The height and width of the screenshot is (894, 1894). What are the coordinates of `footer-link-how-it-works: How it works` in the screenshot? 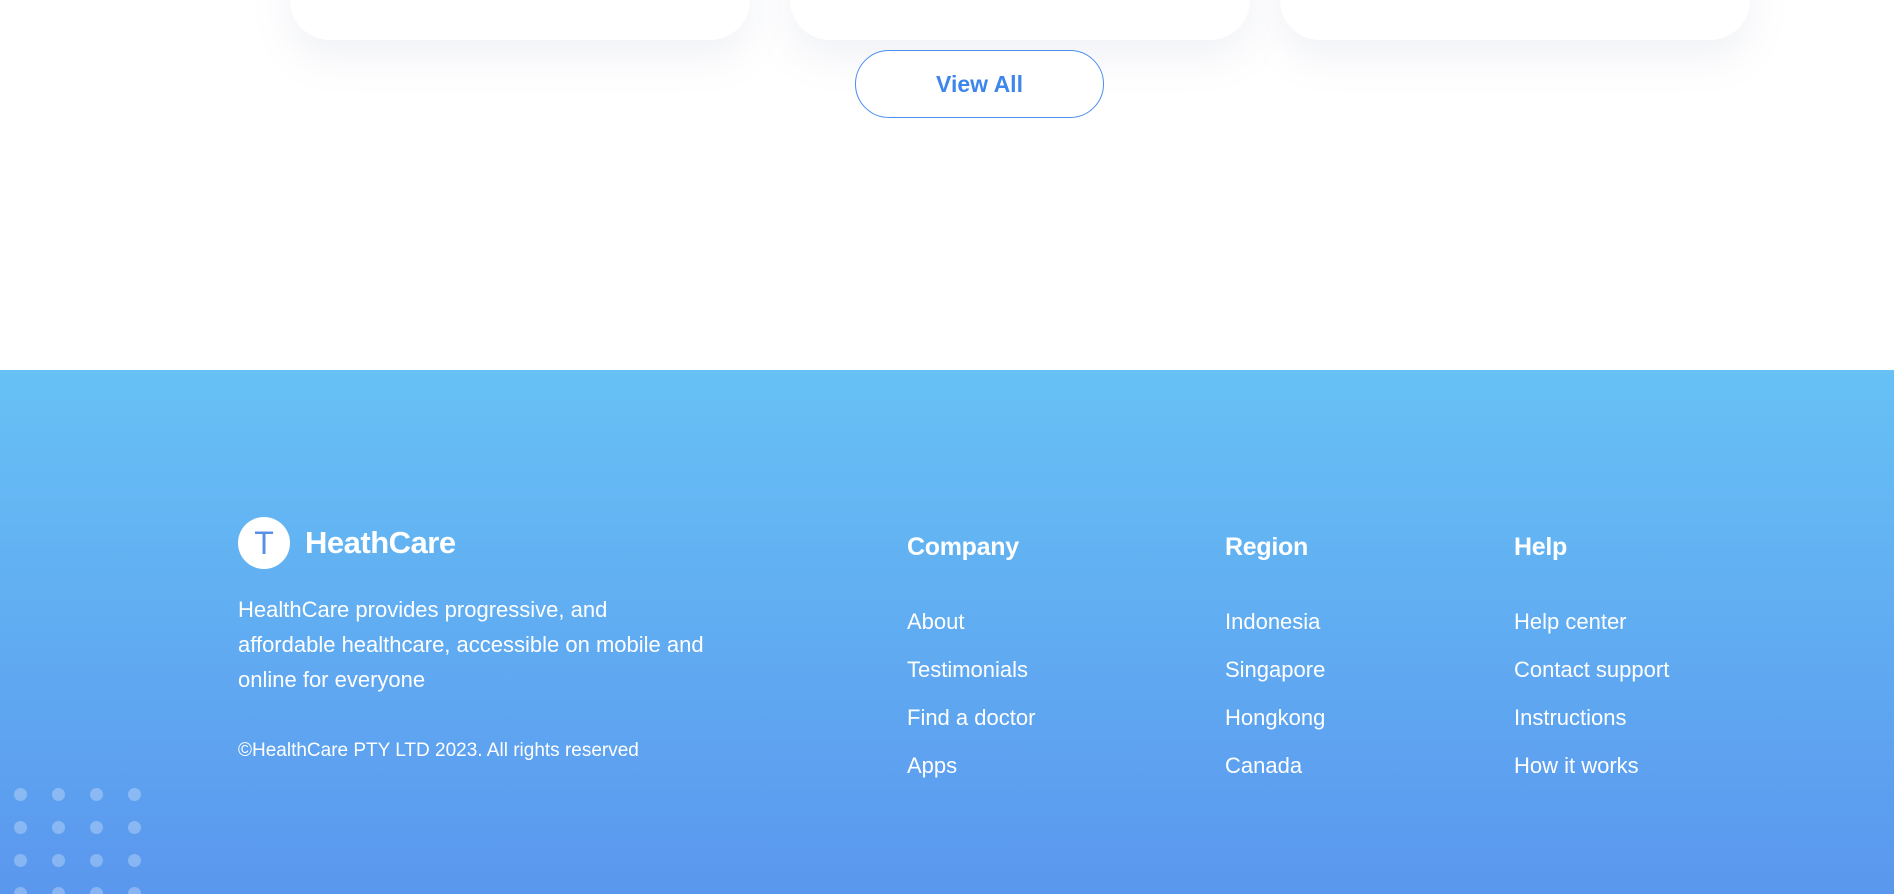 It's located at (1591, 778).